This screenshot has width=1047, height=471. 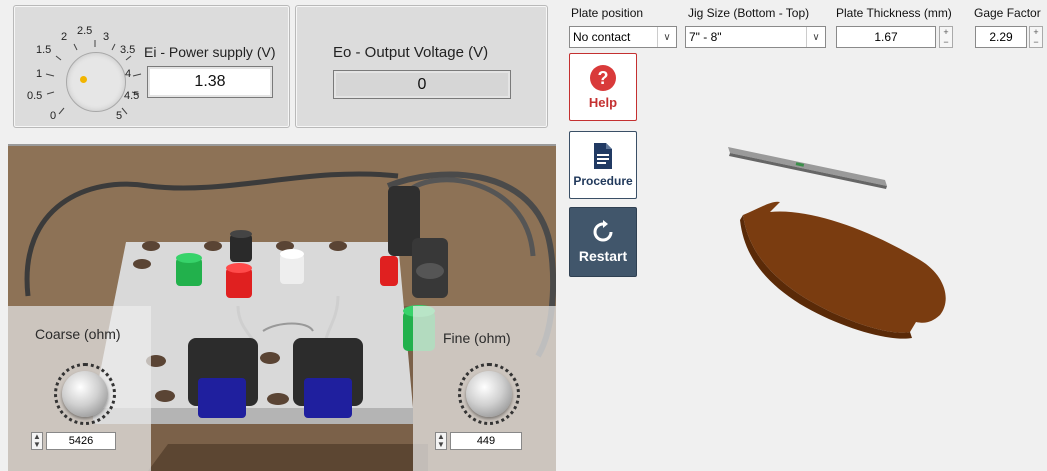 I want to click on decade-box-left, so click(x=223, y=378).